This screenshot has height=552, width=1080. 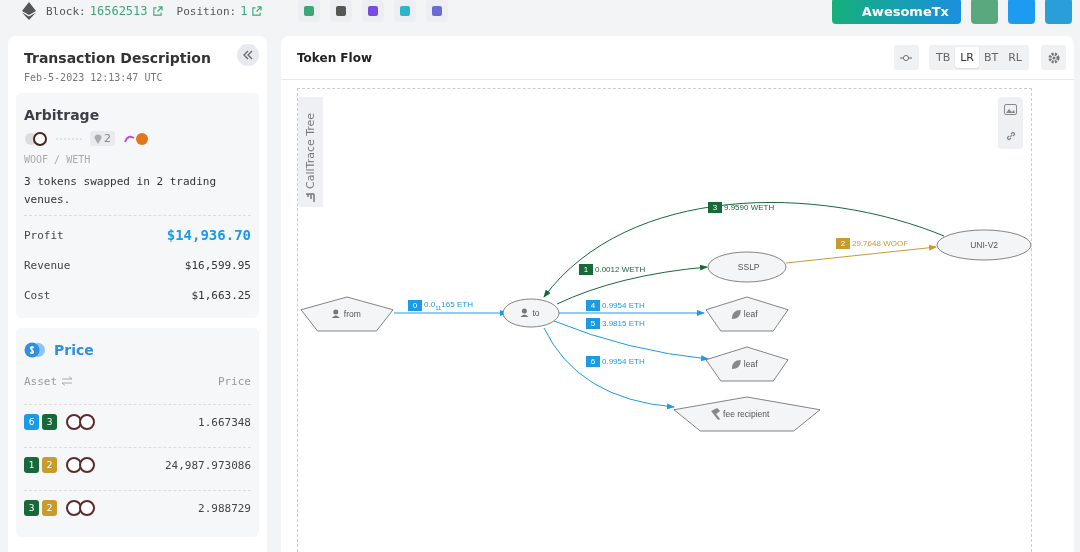 I want to click on panel-title: Transaction Description, so click(x=117, y=58).